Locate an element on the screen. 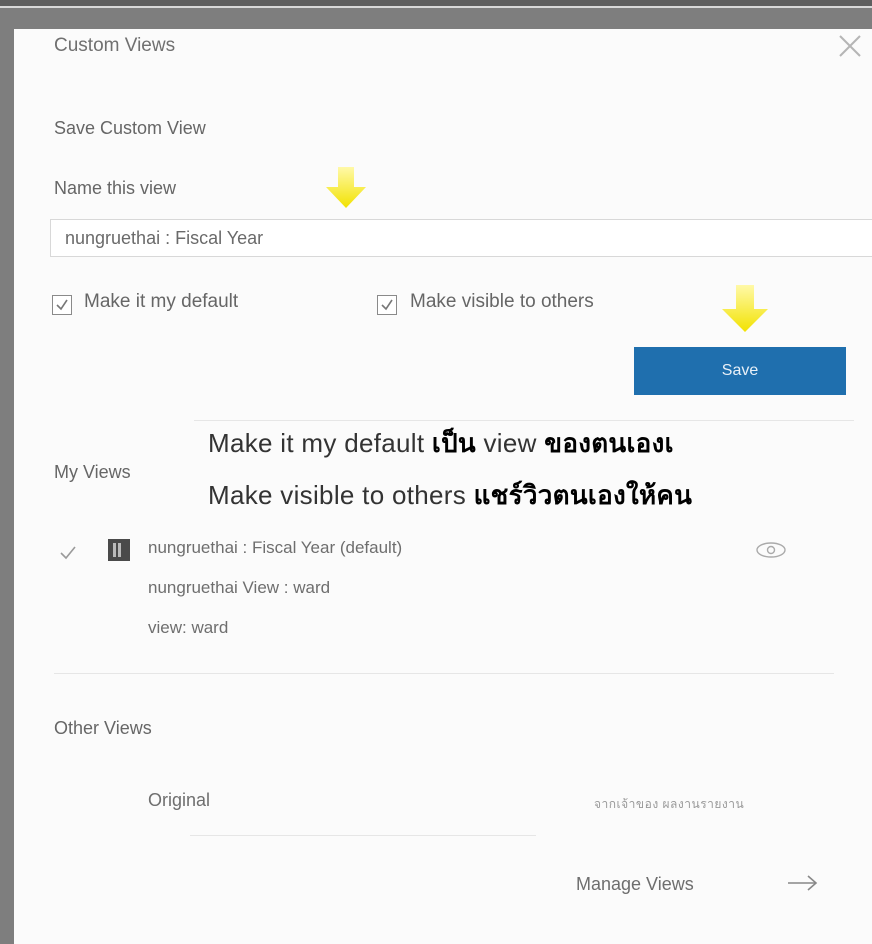  make-default-checkbox is located at coordinates (62, 305).